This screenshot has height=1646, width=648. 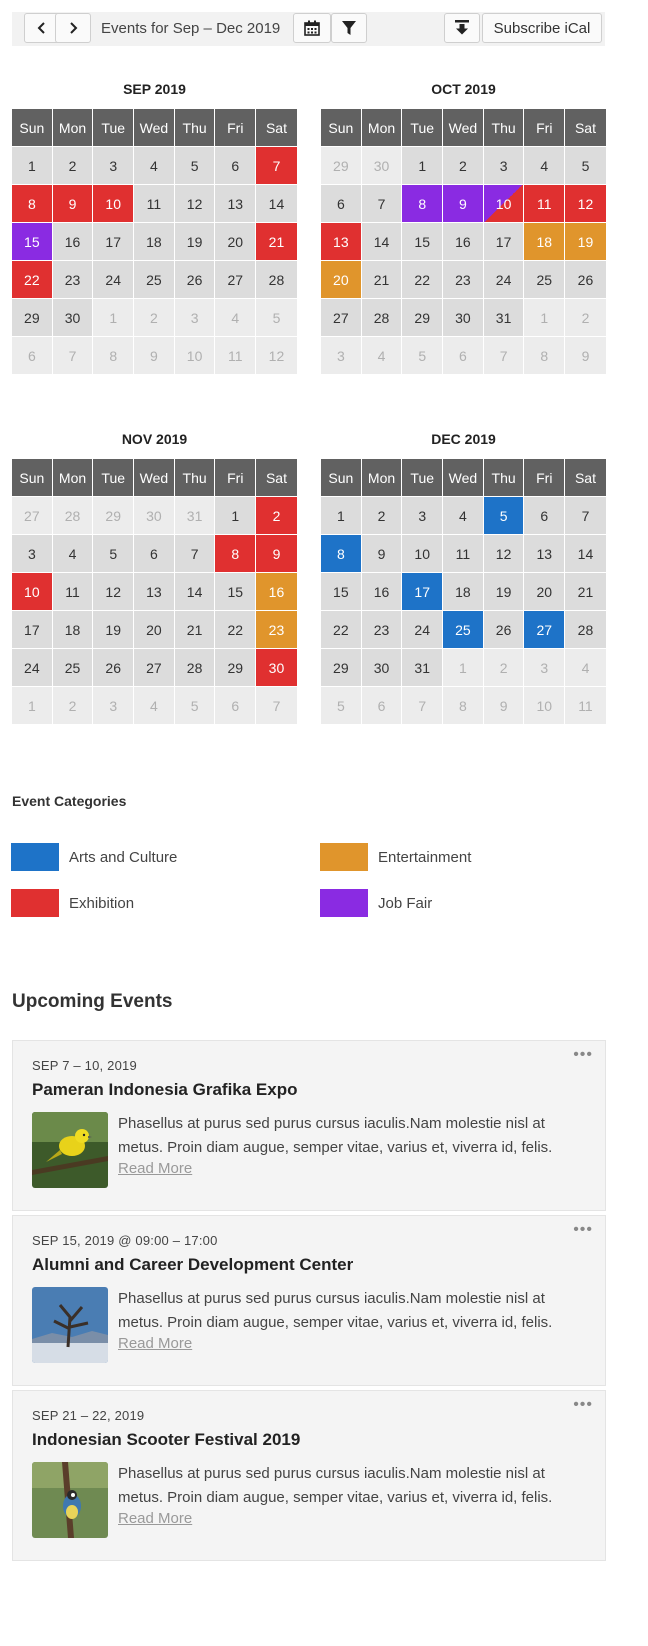 I want to click on weekday-header: Wed, so click(x=154, y=478).